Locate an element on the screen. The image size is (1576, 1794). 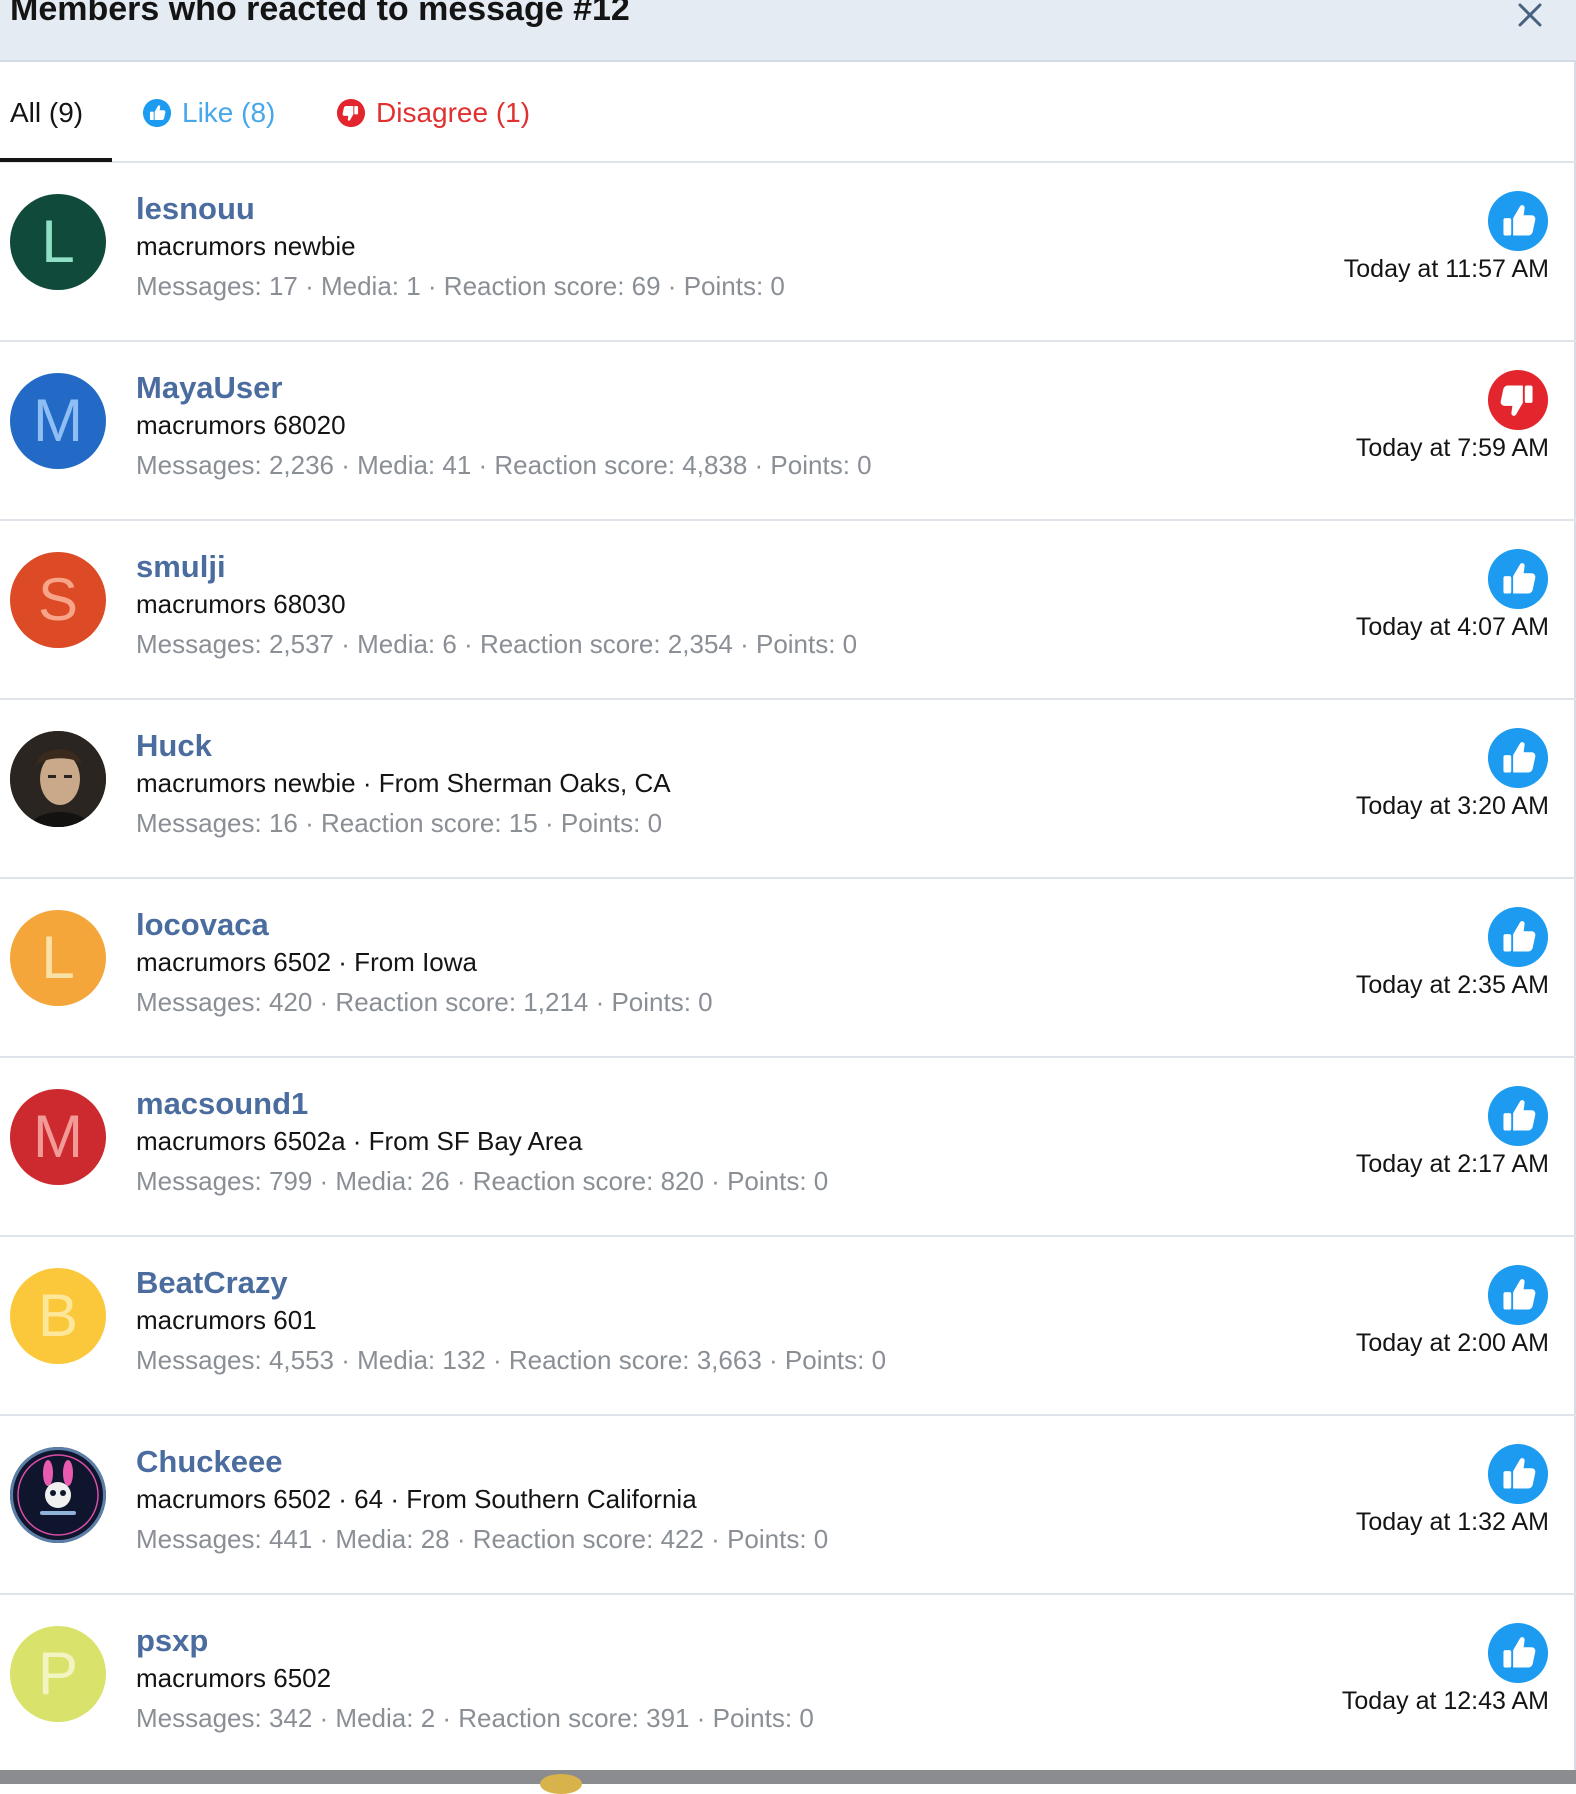
member-username: lesnouu is located at coordinates (195, 209).